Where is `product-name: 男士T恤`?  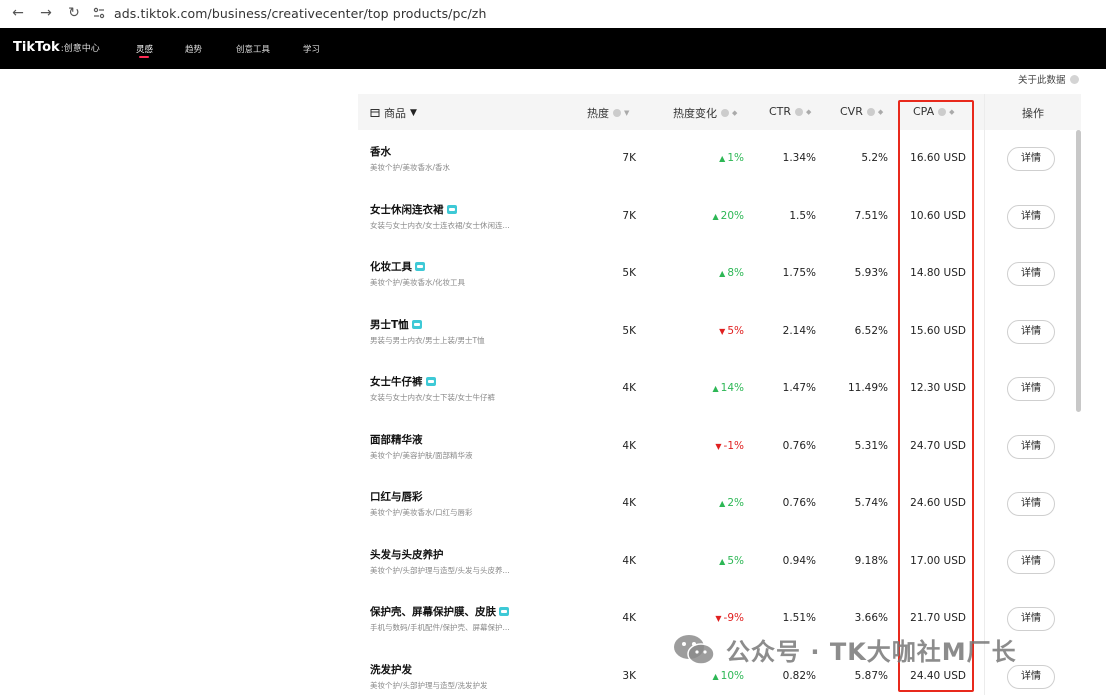
product-name: 男士T恤 is located at coordinates (396, 324).